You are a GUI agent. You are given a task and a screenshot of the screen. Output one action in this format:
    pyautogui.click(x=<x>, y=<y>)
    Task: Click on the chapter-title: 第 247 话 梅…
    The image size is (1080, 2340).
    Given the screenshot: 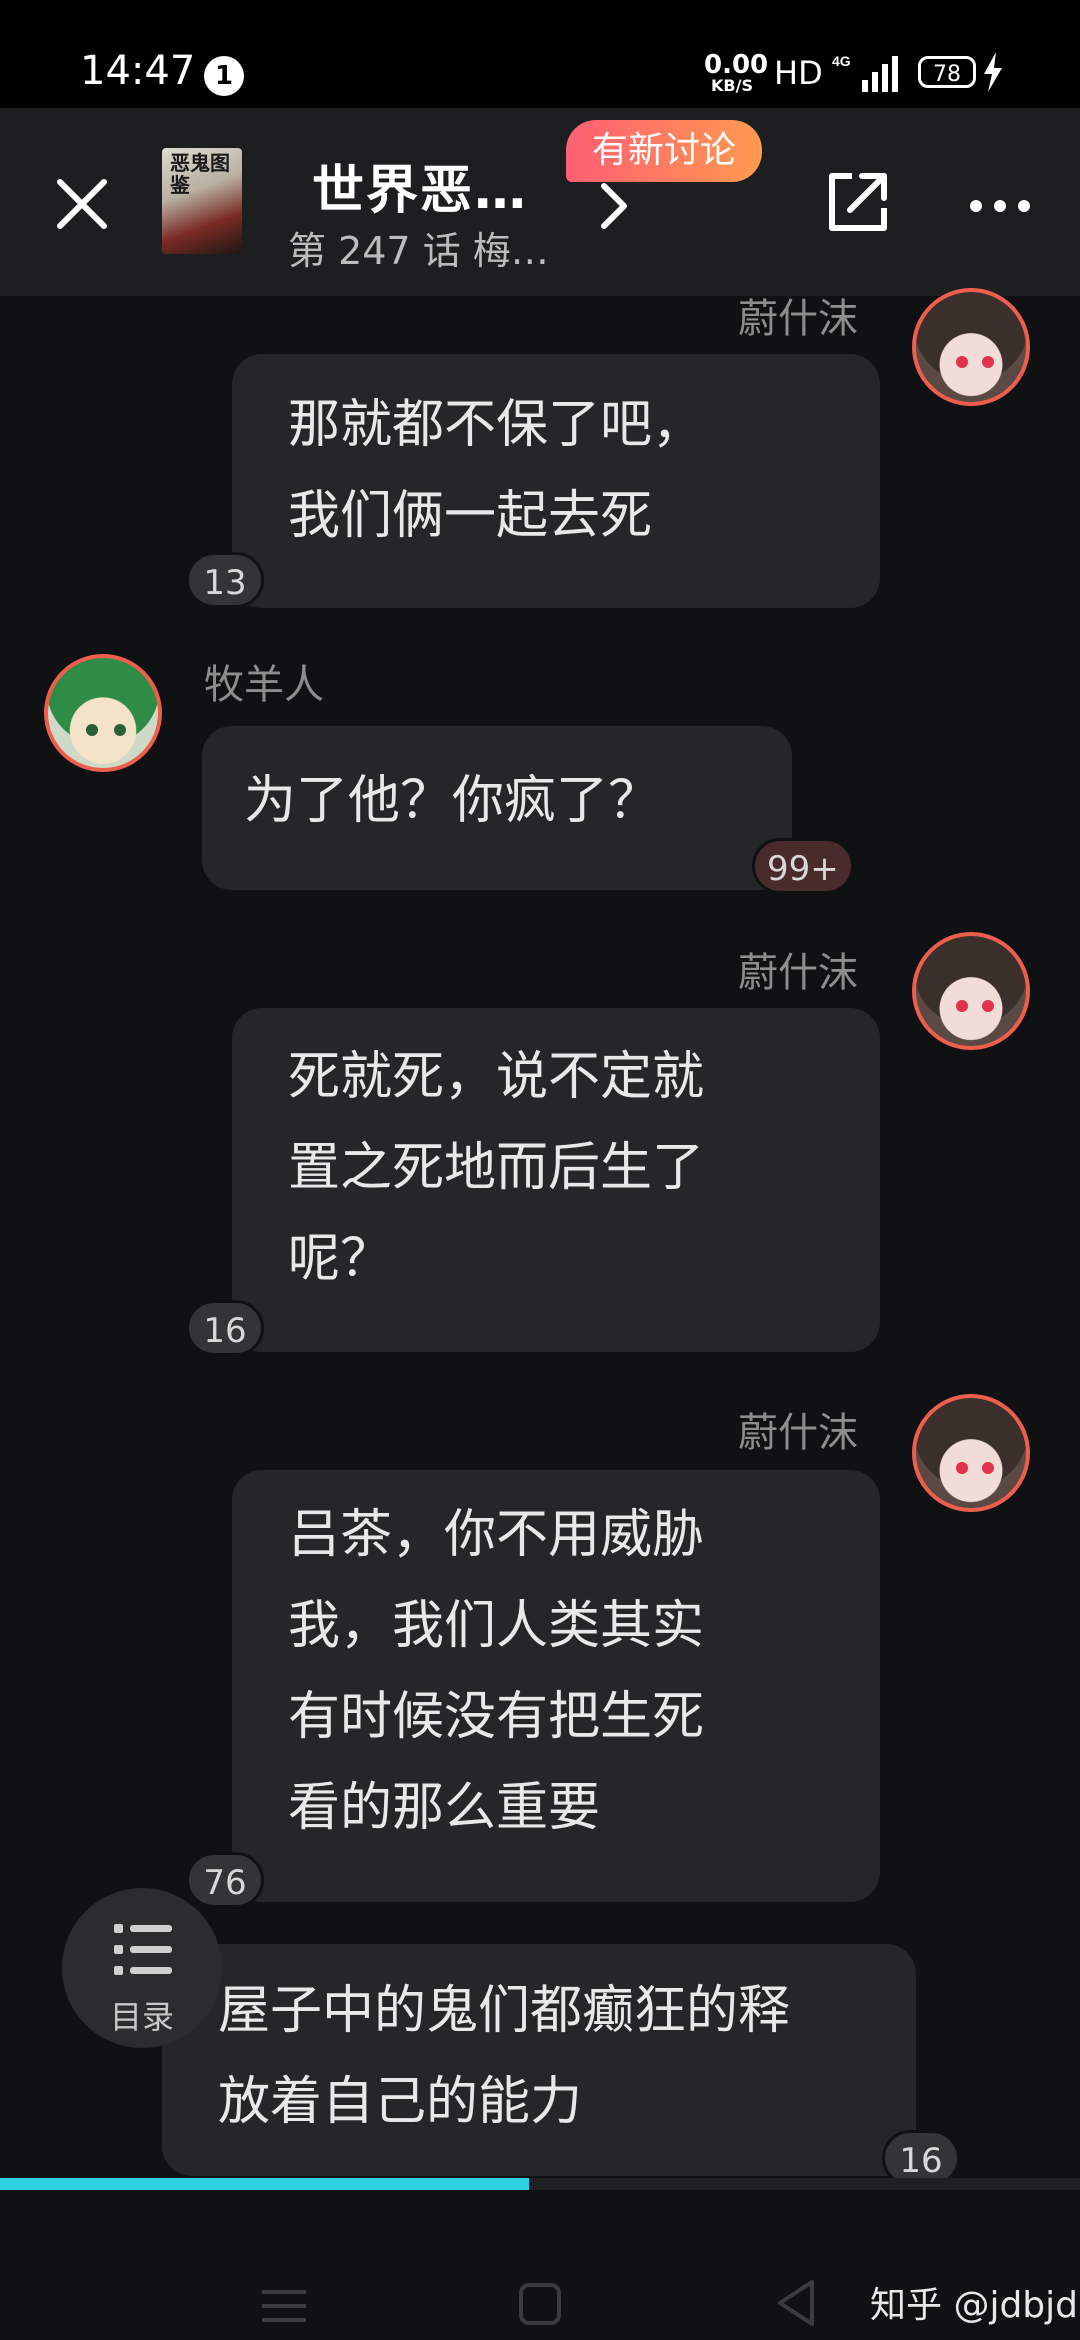 What is the action you would take?
    pyautogui.click(x=418, y=247)
    